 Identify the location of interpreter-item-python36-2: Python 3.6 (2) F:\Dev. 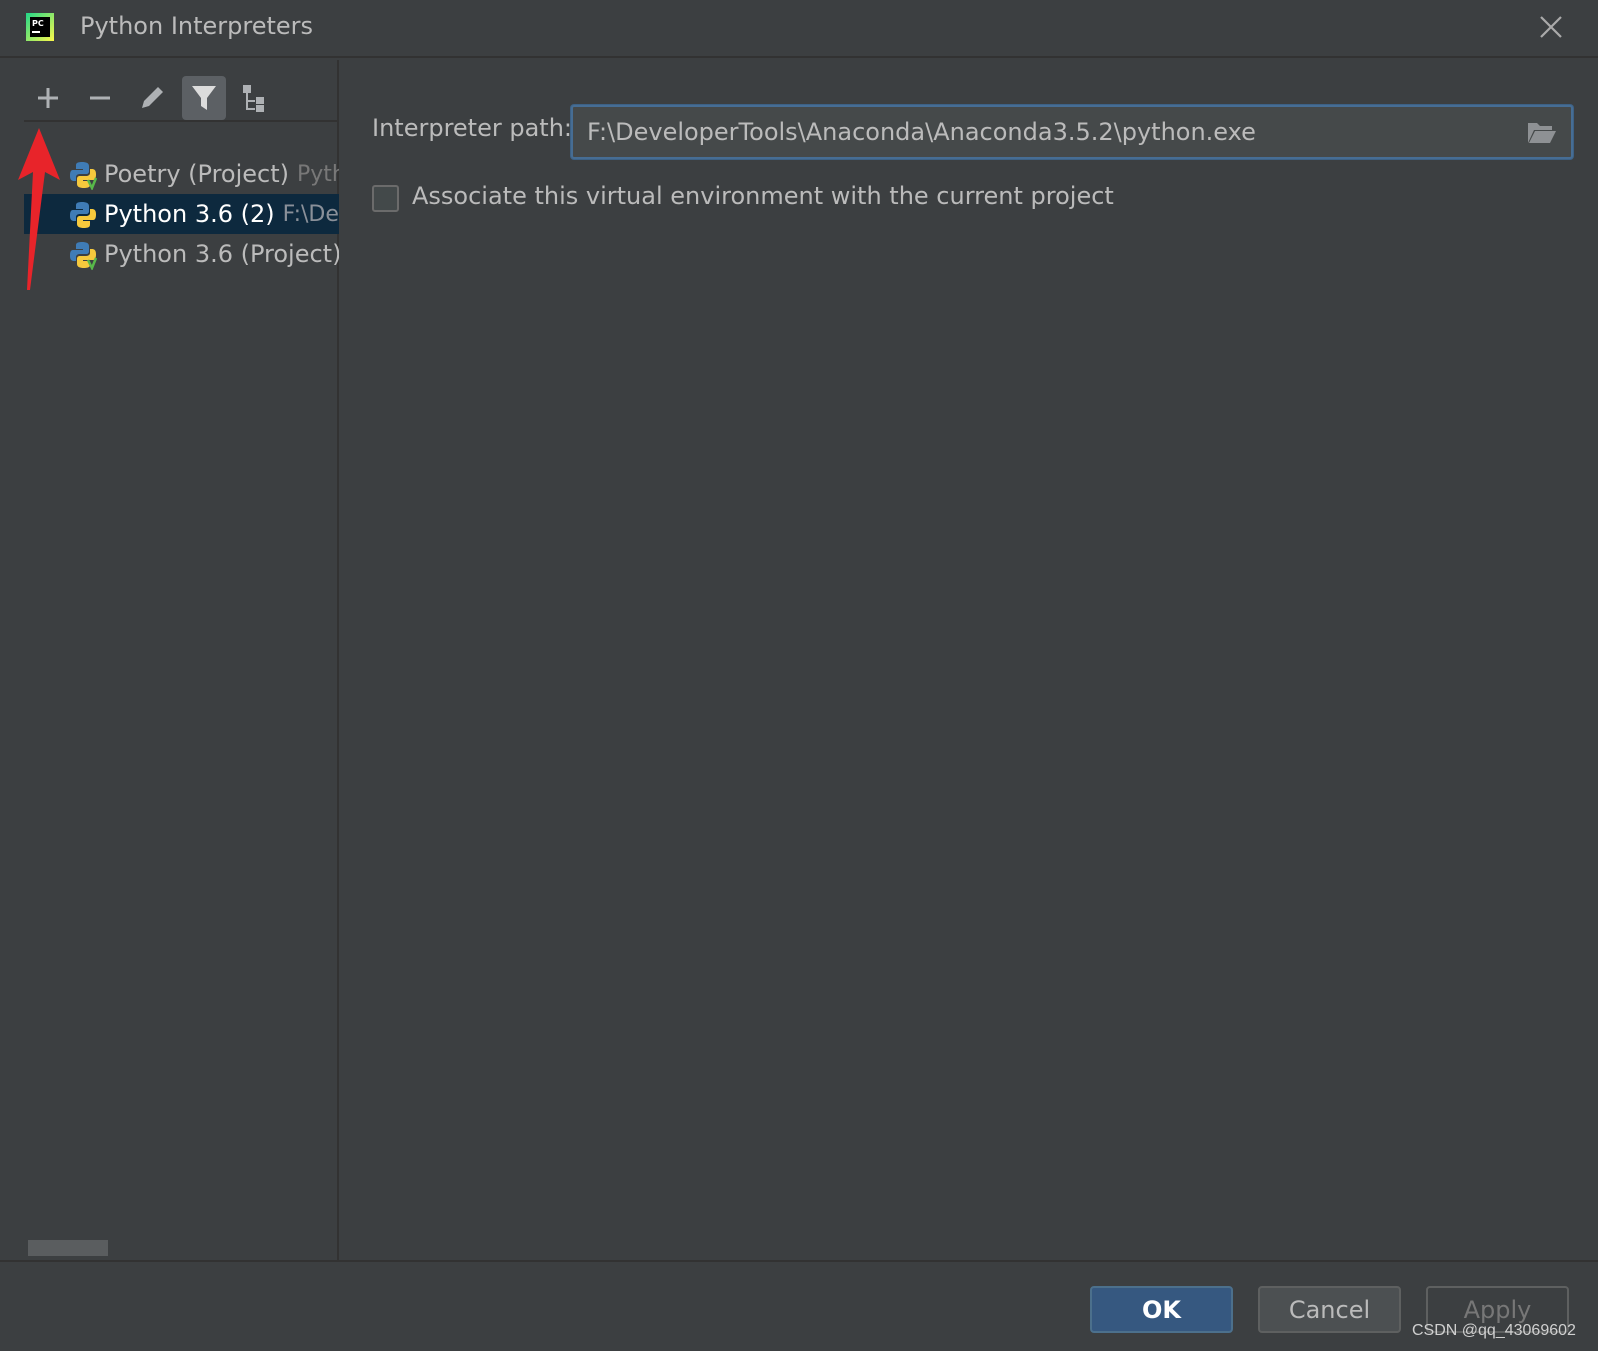
(181, 214).